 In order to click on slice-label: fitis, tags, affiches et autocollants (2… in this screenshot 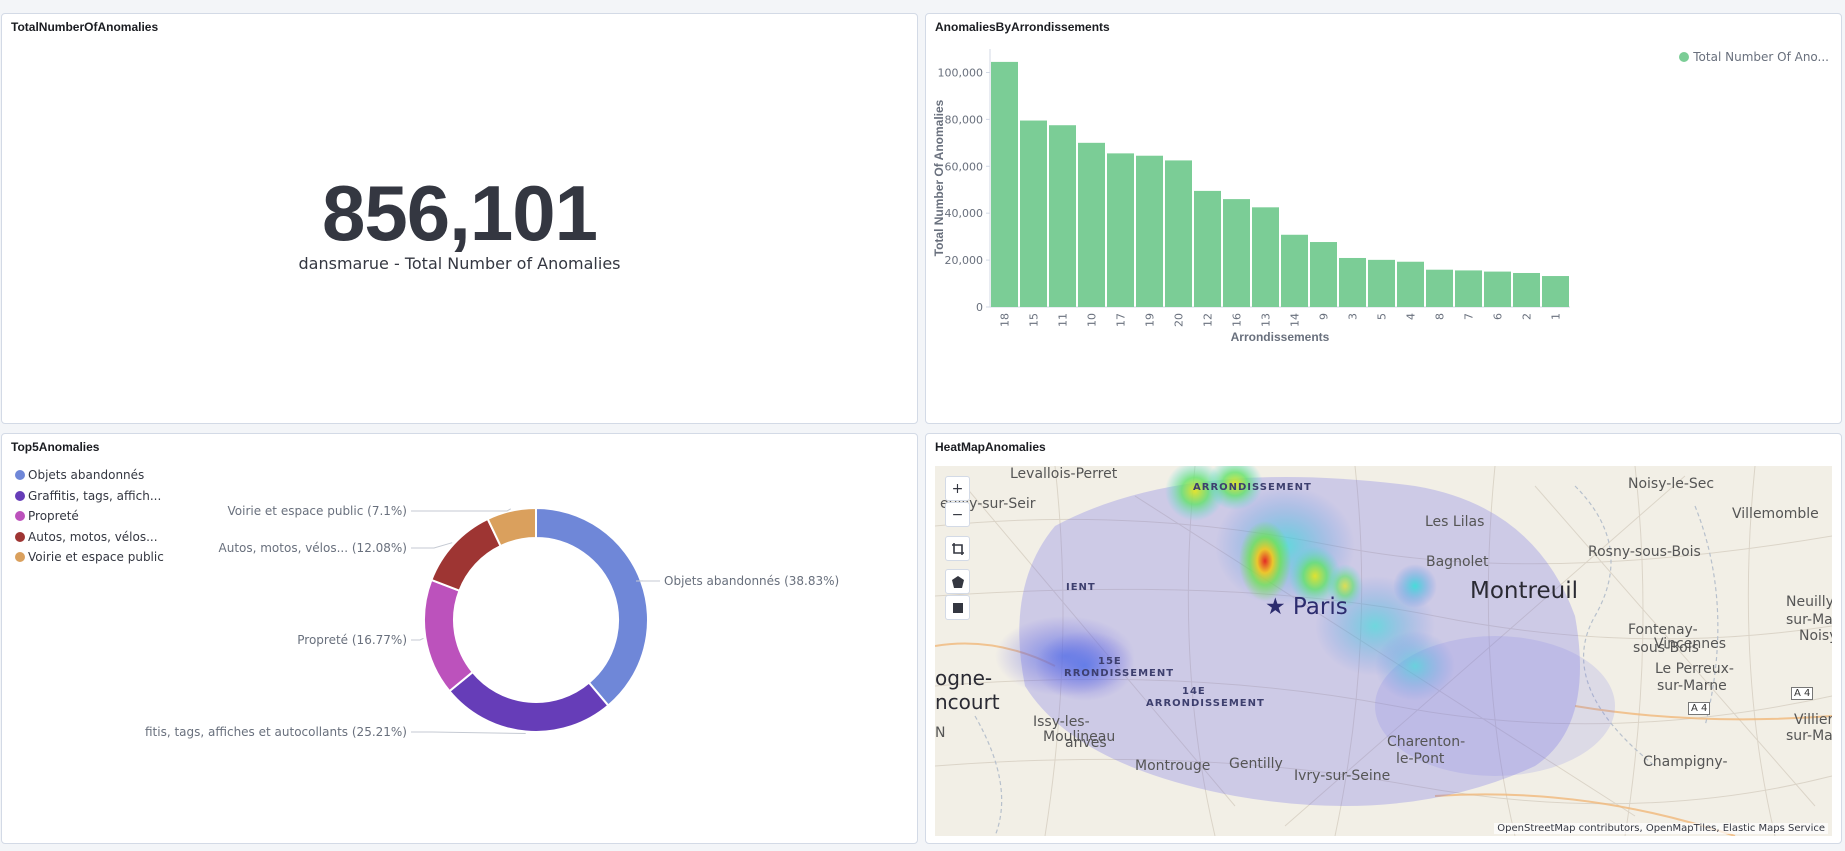, I will do `click(276, 732)`.